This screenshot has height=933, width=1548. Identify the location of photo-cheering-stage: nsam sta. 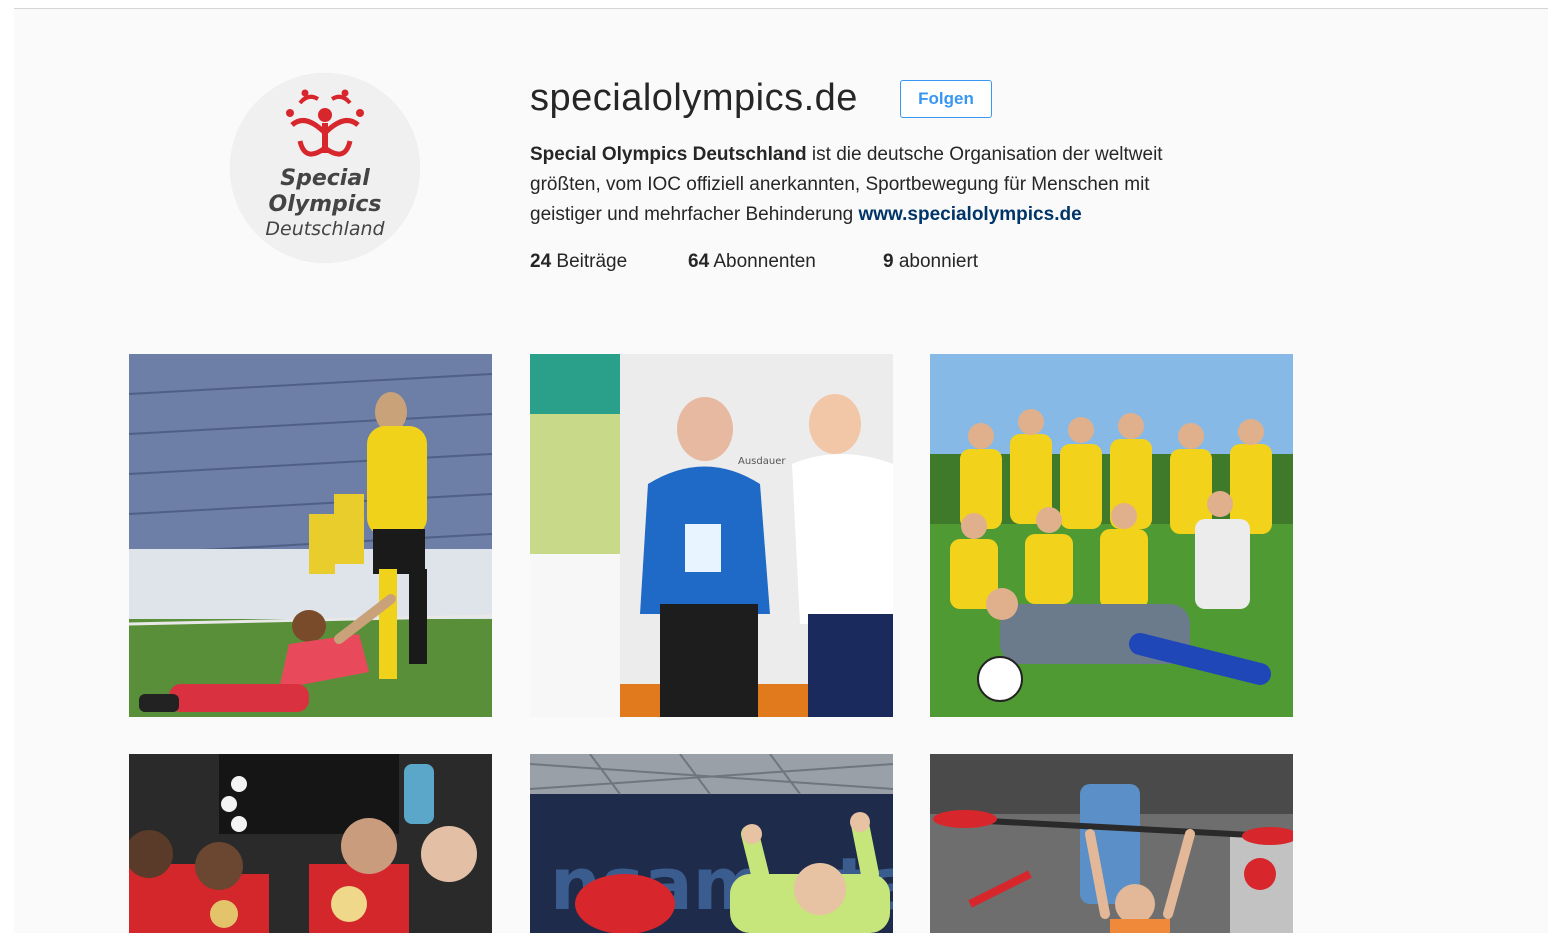
(711, 843).